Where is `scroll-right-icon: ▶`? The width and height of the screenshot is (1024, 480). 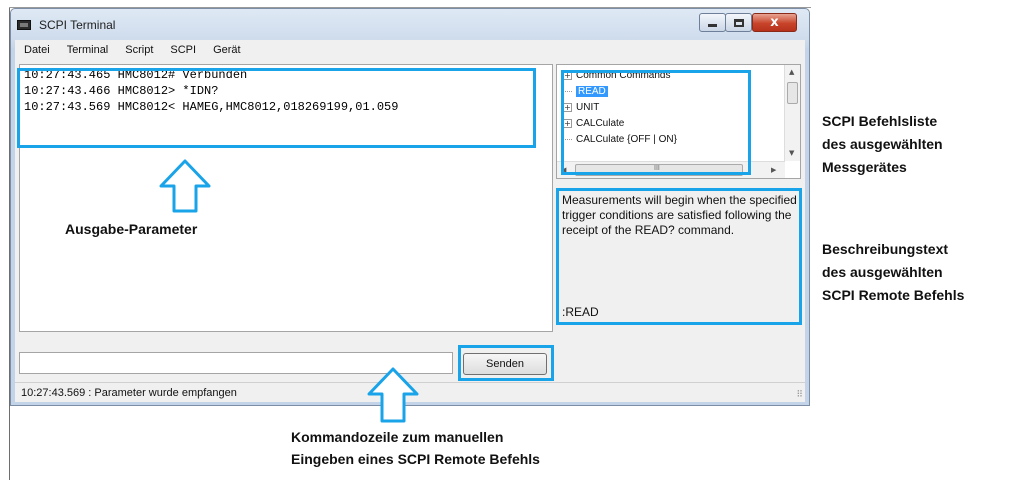
scroll-right-icon: ▶ is located at coordinates (773, 170).